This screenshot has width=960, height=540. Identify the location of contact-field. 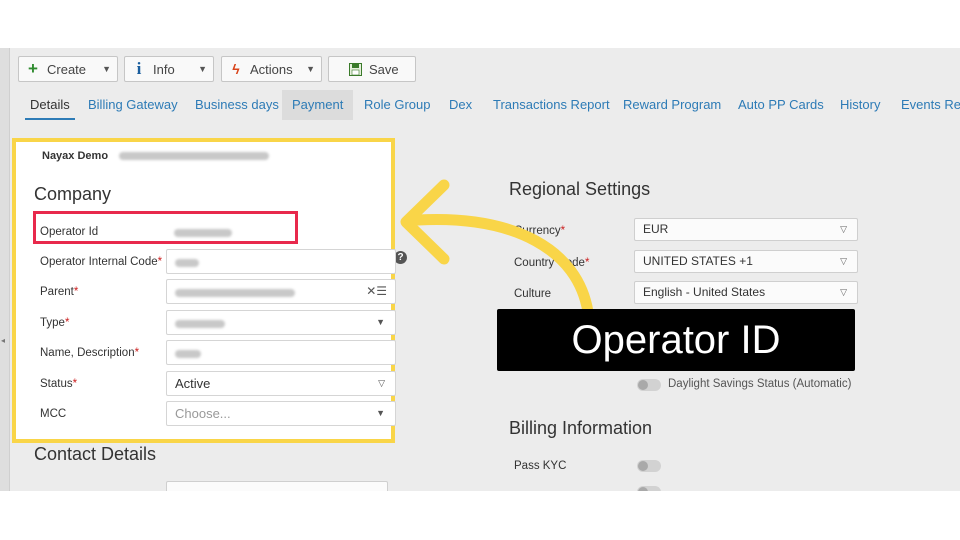
(277, 486).